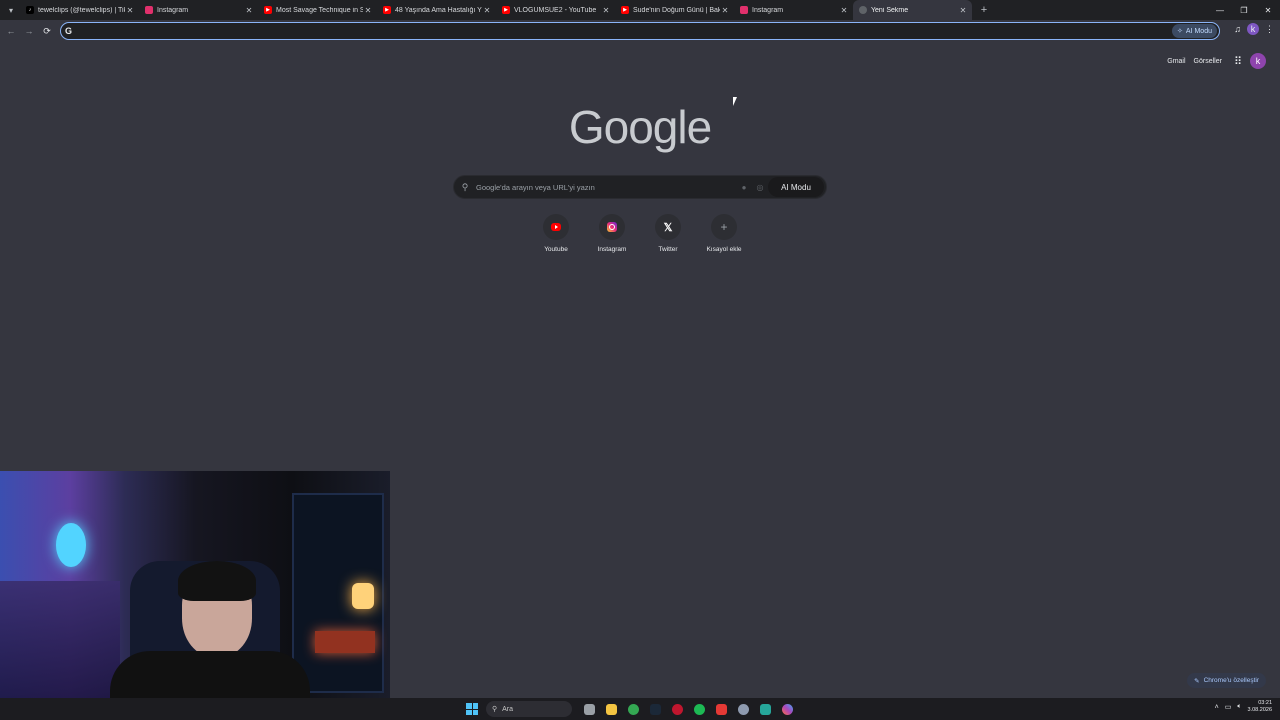  I want to click on tab-title: Most Savage Technique in Sum, so click(319, 10).